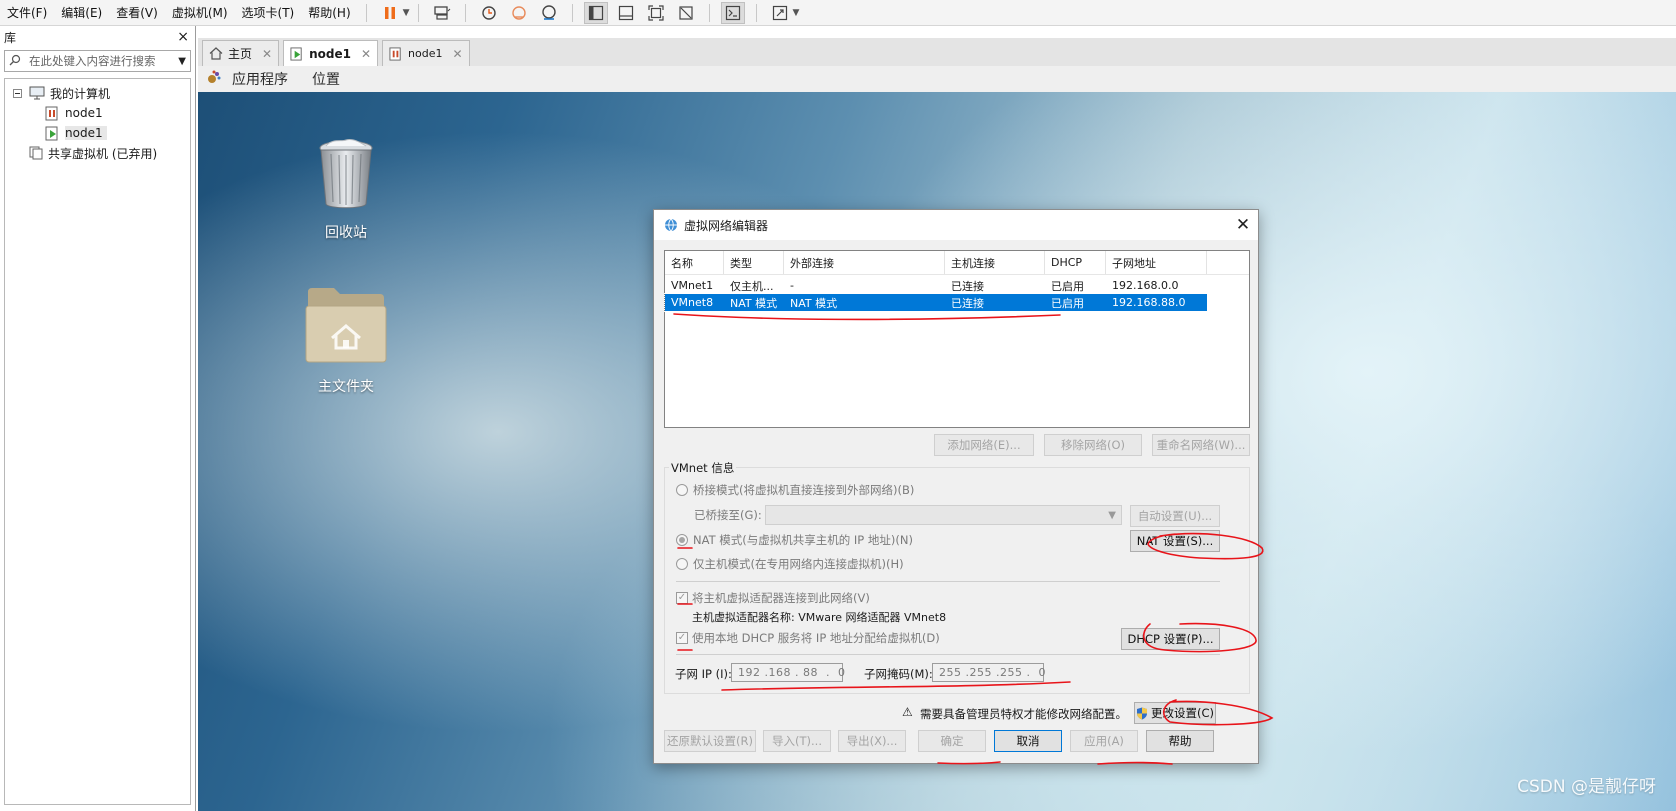 Image resolution: width=1676 pixels, height=811 pixels. Describe the element at coordinates (97, 153) in the screenshot. I see `tree-item-shared-vms: 共享虚拟机 (已弃用)` at that location.